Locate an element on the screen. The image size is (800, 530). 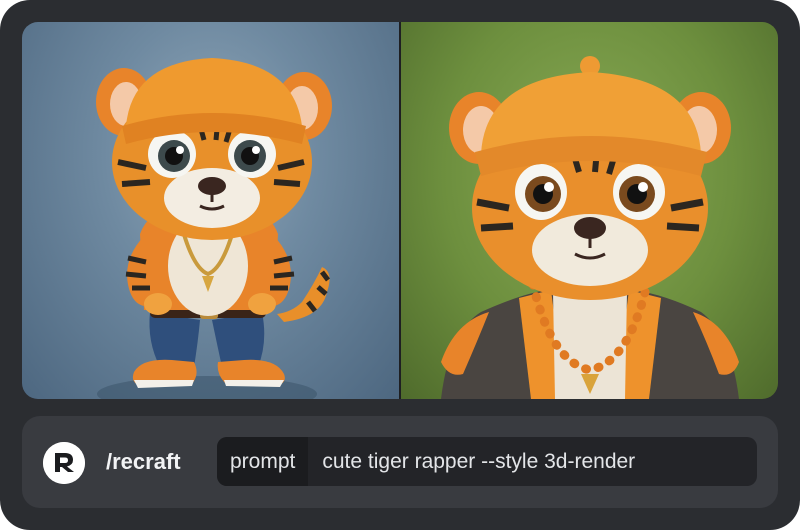
slash-command: /recraft is located at coordinates (143, 462).